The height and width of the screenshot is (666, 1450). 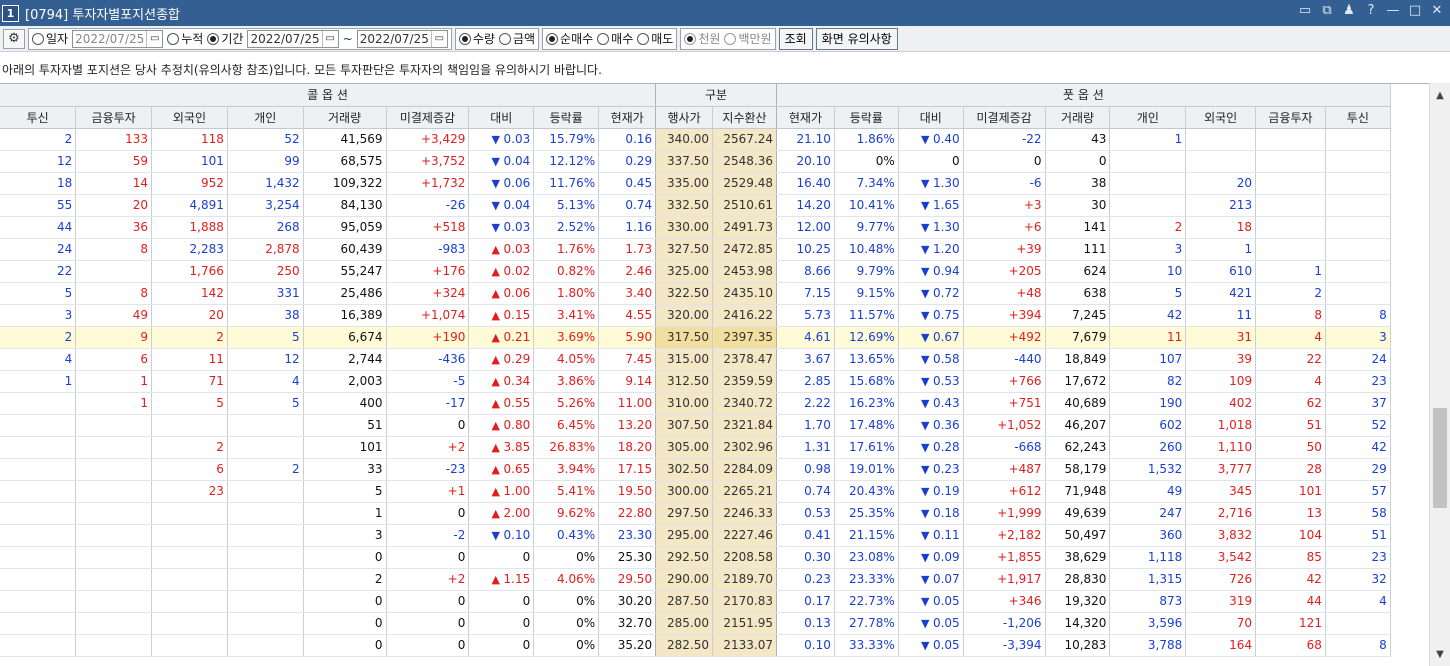 I want to click on call-tusin-cell: 12, so click(x=38, y=161).